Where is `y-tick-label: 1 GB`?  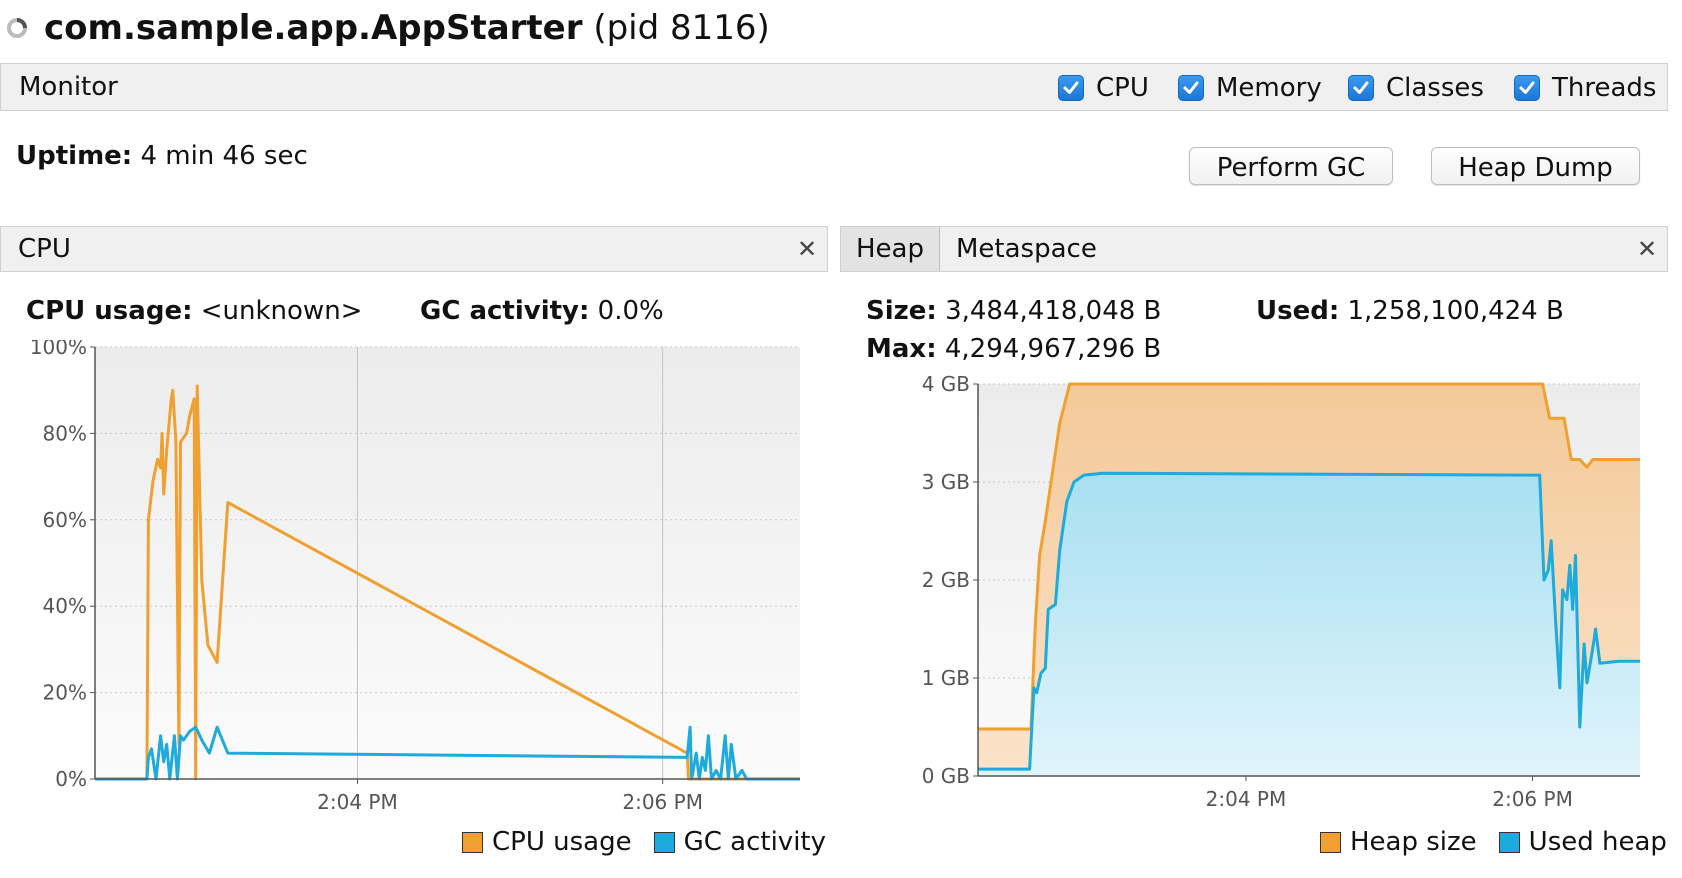
y-tick-label: 1 GB is located at coordinates (946, 678).